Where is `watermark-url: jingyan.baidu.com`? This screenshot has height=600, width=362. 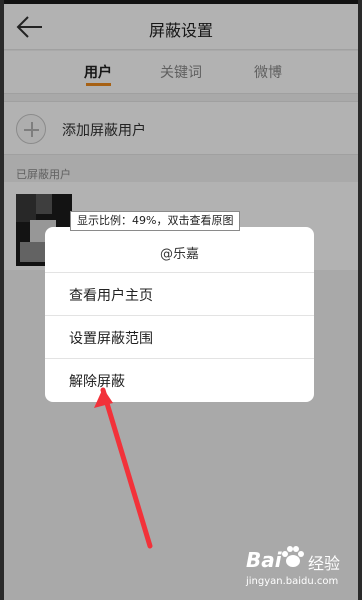
watermark-url: jingyan.baidu.com is located at coordinates (292, 581).